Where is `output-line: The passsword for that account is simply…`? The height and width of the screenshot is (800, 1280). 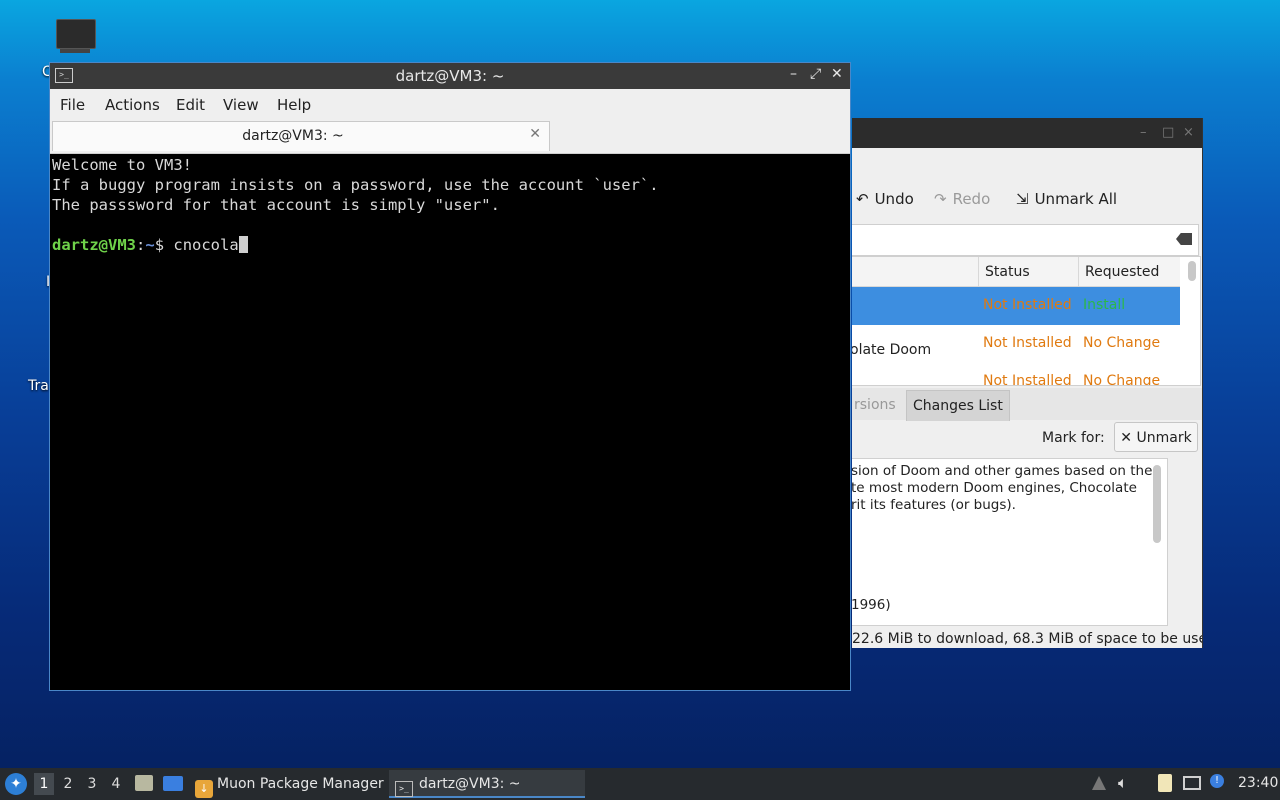 output-line: The passsword for that account is simply… is located at coordinates (276, 205).